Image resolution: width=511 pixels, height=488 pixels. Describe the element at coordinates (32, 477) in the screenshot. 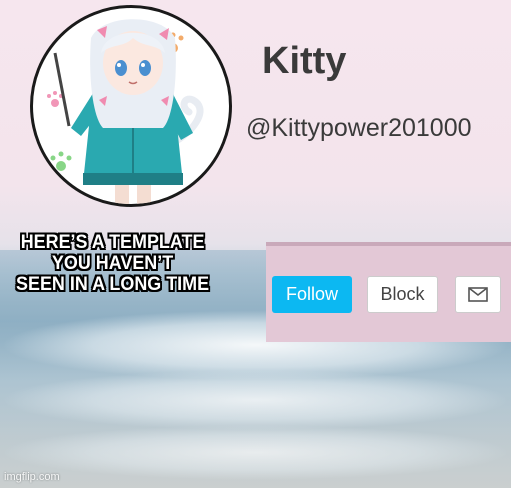

I see `watermark: imgflip.com` at that location.